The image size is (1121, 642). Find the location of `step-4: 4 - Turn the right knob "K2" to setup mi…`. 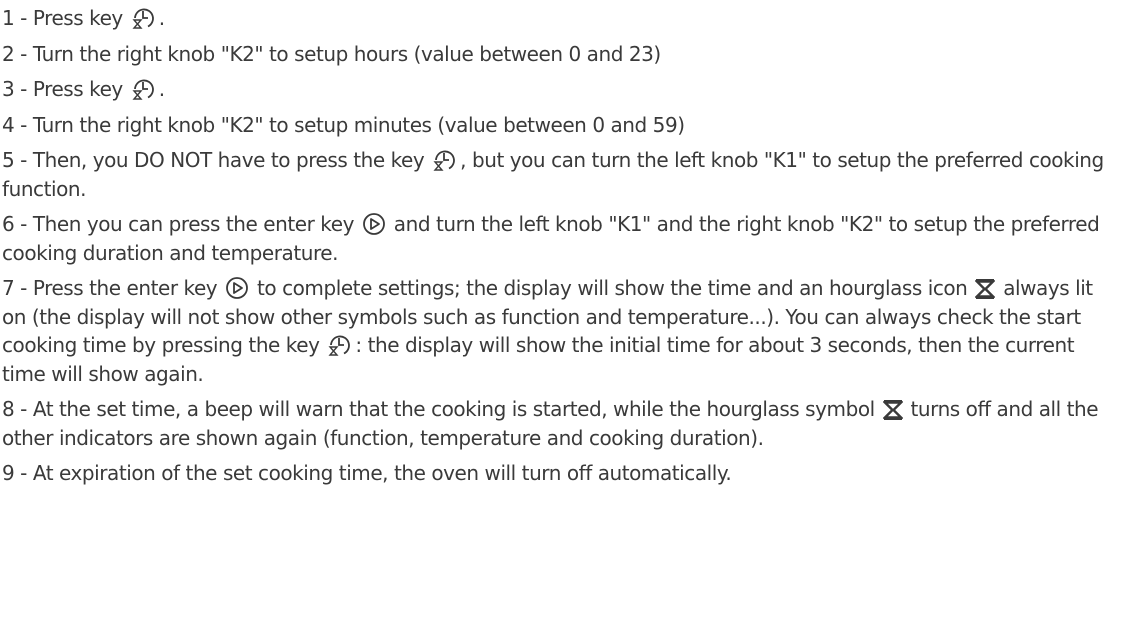

step-4: 4 - Turn the right knob "K2" to setup mi… is located at coordinates (561, 125).